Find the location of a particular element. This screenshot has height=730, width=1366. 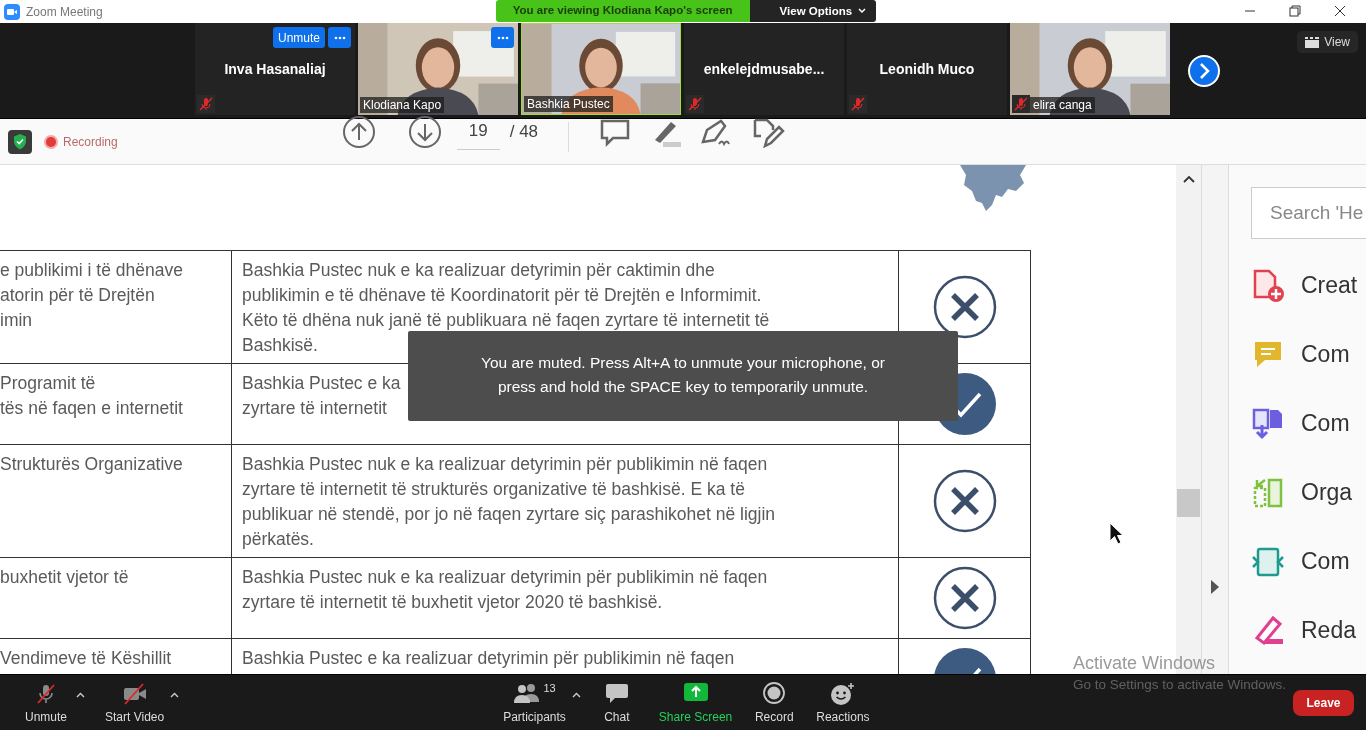

search-field: Search 'He is located at coordinates (1308, 213).